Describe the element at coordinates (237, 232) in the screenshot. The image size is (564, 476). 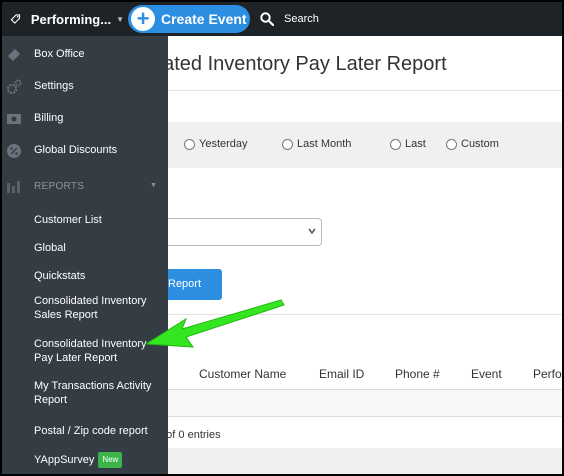
I see `event-select` at that location.